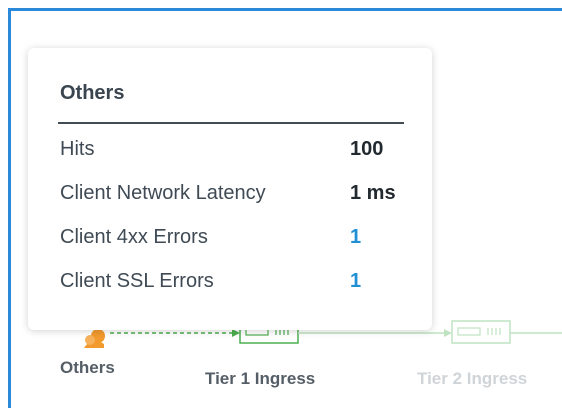 The image size is (562, 408). I want to click on load-balancer-icon, so click(481, 332).